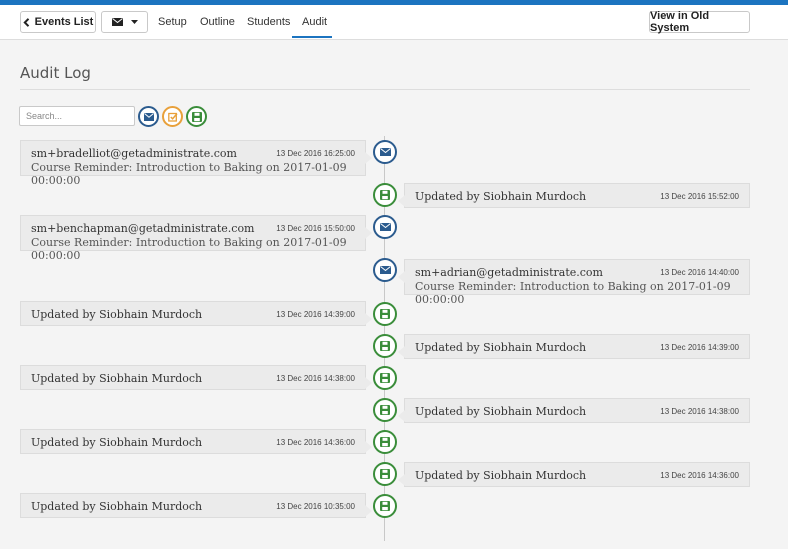 The height and width of the screenshot is (549, 788). I want to click on entry-timestamp: 13 Dec 2016 15:50:00, so click(315, 228).